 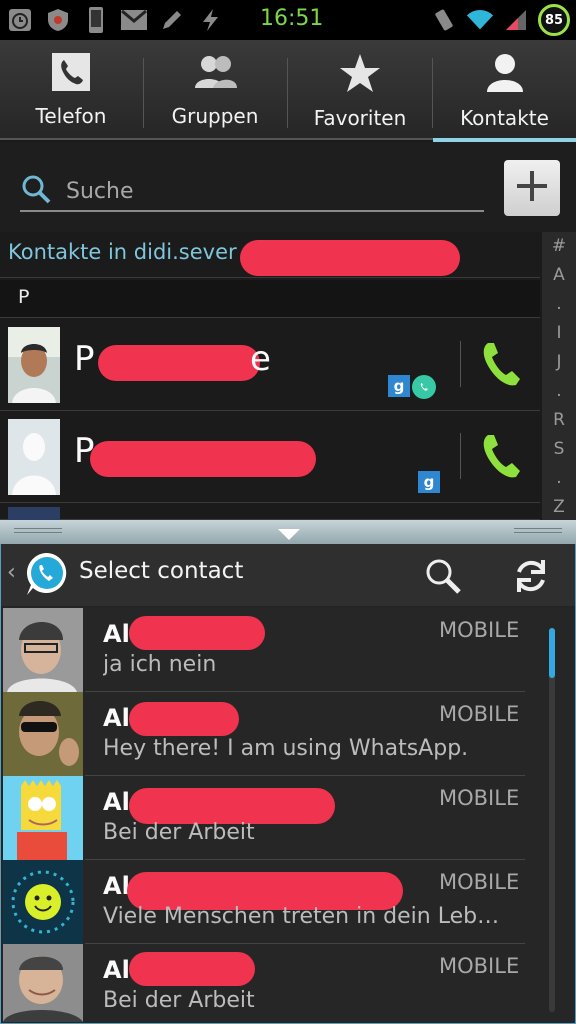 I want to click on clock: 16:51, so click(x=292, y=18).